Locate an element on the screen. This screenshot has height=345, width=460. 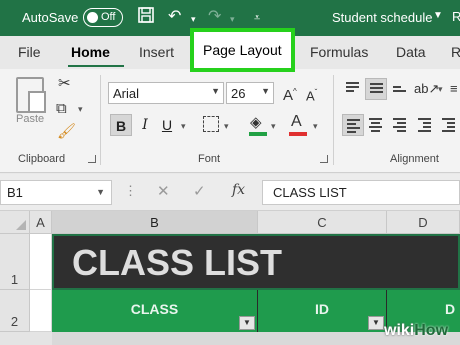
increase-indent-icon is located at coordinates (449, 125).